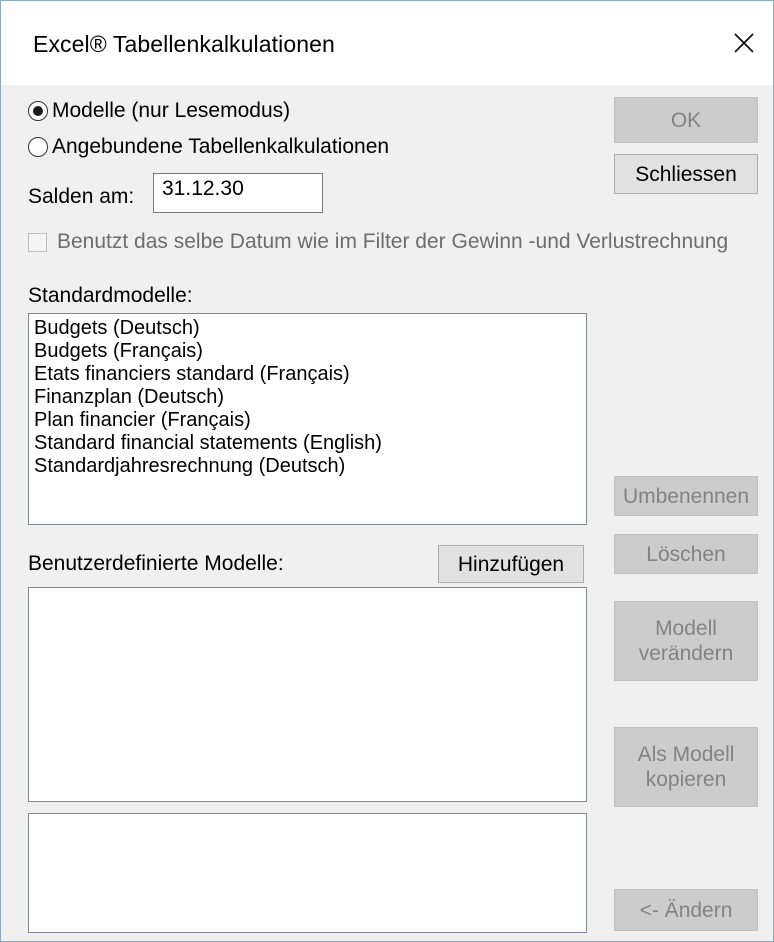 This screenshot has width=774, height=942. What do you see at coordinates (307, 351) in the screenshot?
I see `list-item: Budgets (Français)` at bounding box center [307, 351].